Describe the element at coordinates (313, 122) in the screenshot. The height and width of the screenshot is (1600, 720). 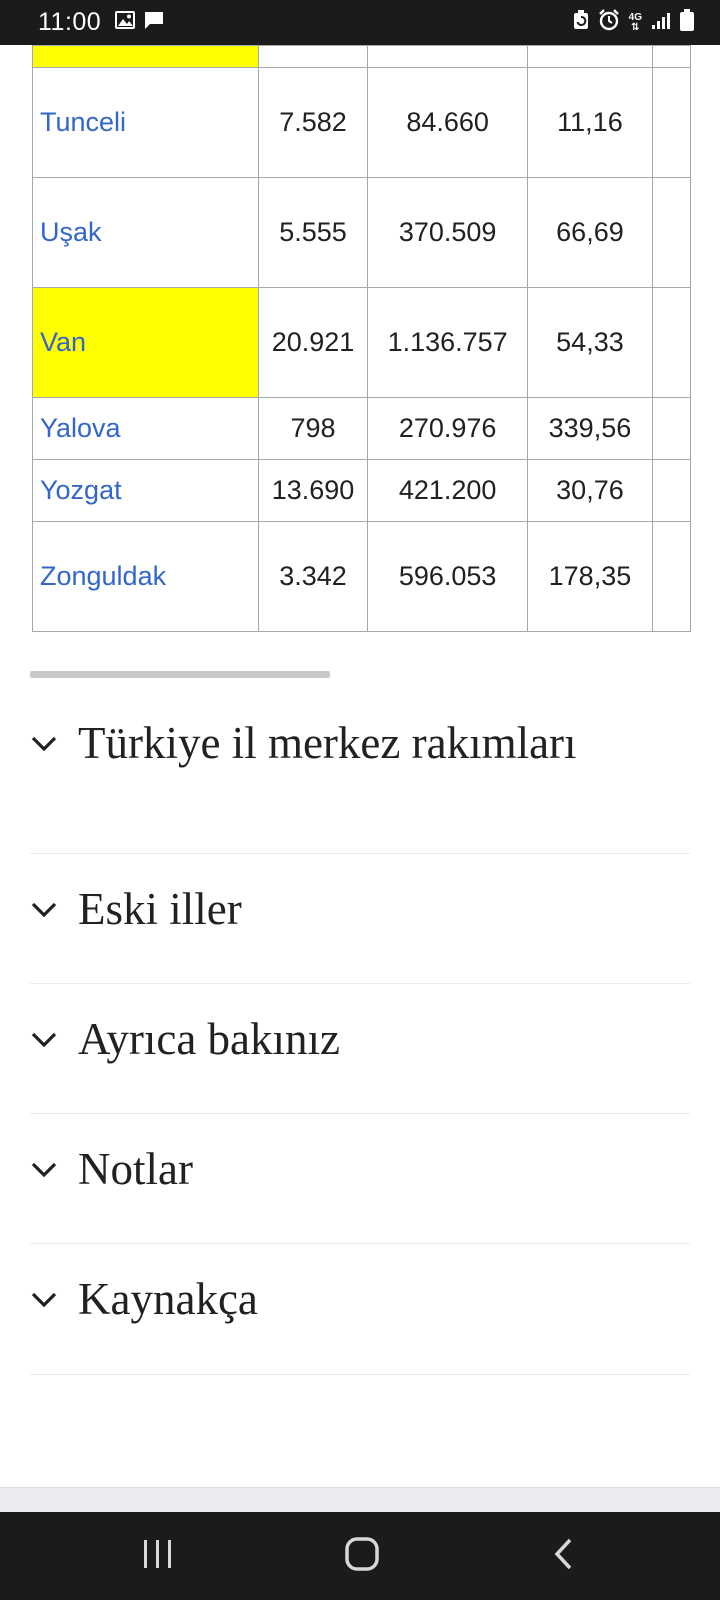
I see `area-cell: 7.582` at that location.